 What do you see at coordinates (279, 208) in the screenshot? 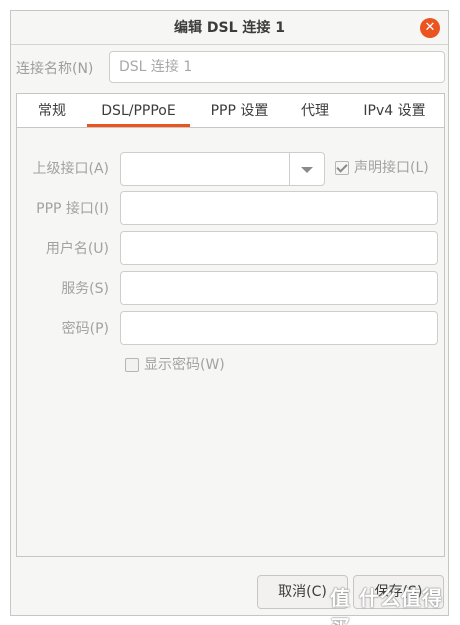
I see `ppp-interface-input` at bounding box center [279, 208].